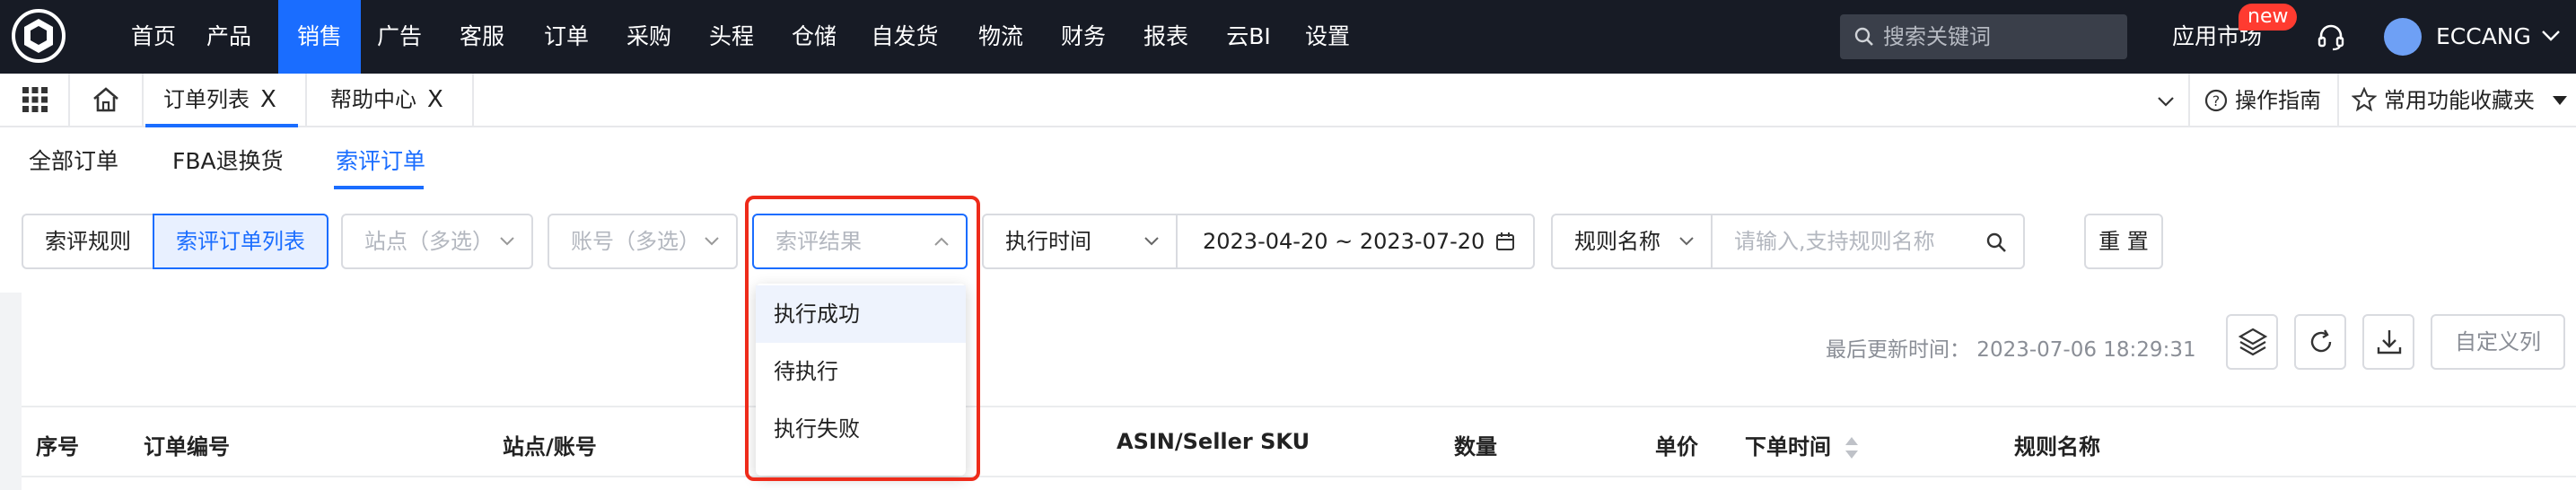 This screenshot has height=490, width=2576. I want to click on download-icon, so click(2389, 342).